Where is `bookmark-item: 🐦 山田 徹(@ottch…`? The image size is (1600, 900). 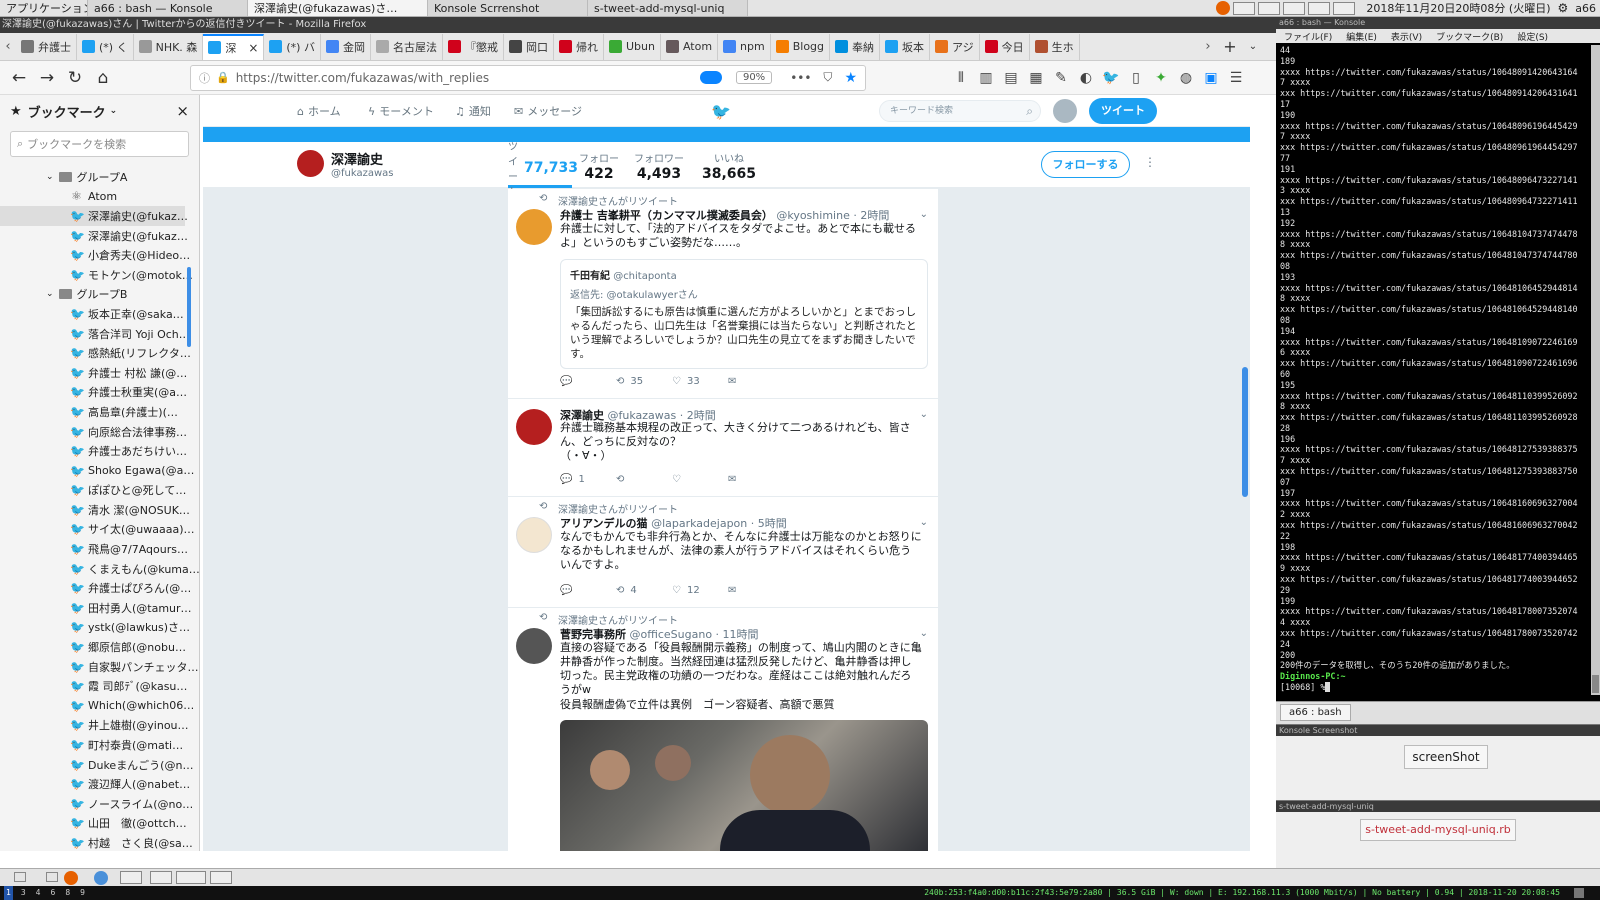 bookmark-item: 🐦 山田 徹(@ottch… is located at coordinates (93, 824).